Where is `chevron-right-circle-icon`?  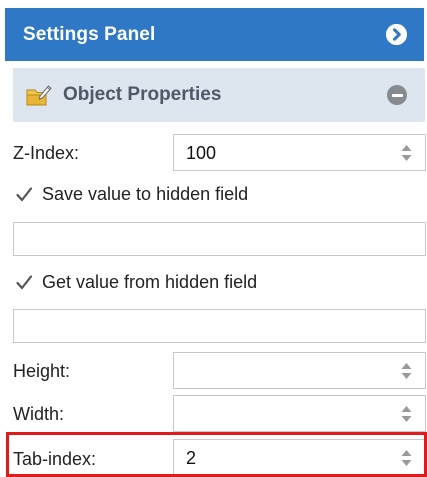
chevron-right-circle-icon is located at coordinates (396, 34).